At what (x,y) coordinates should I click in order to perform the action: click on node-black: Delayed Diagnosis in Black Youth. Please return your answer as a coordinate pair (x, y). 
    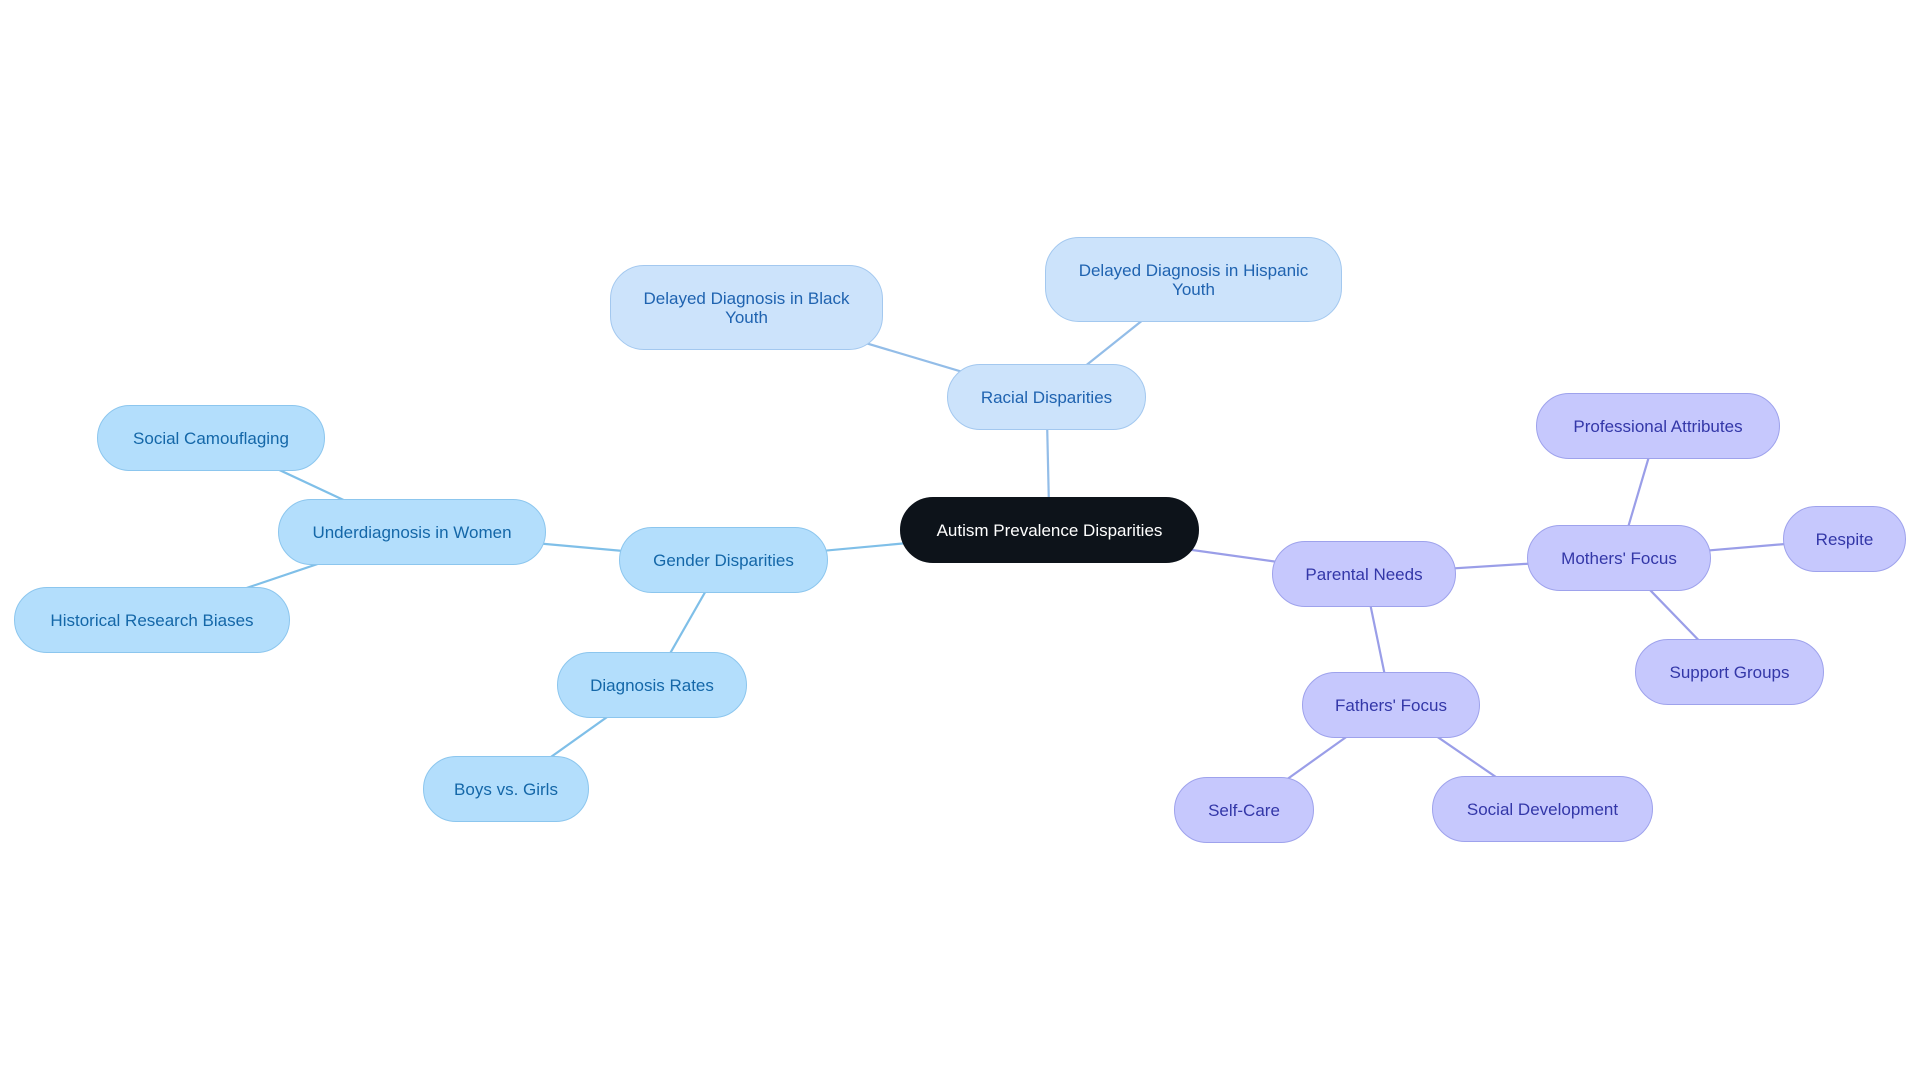
    Looking at the image, I should click on (746, 307).